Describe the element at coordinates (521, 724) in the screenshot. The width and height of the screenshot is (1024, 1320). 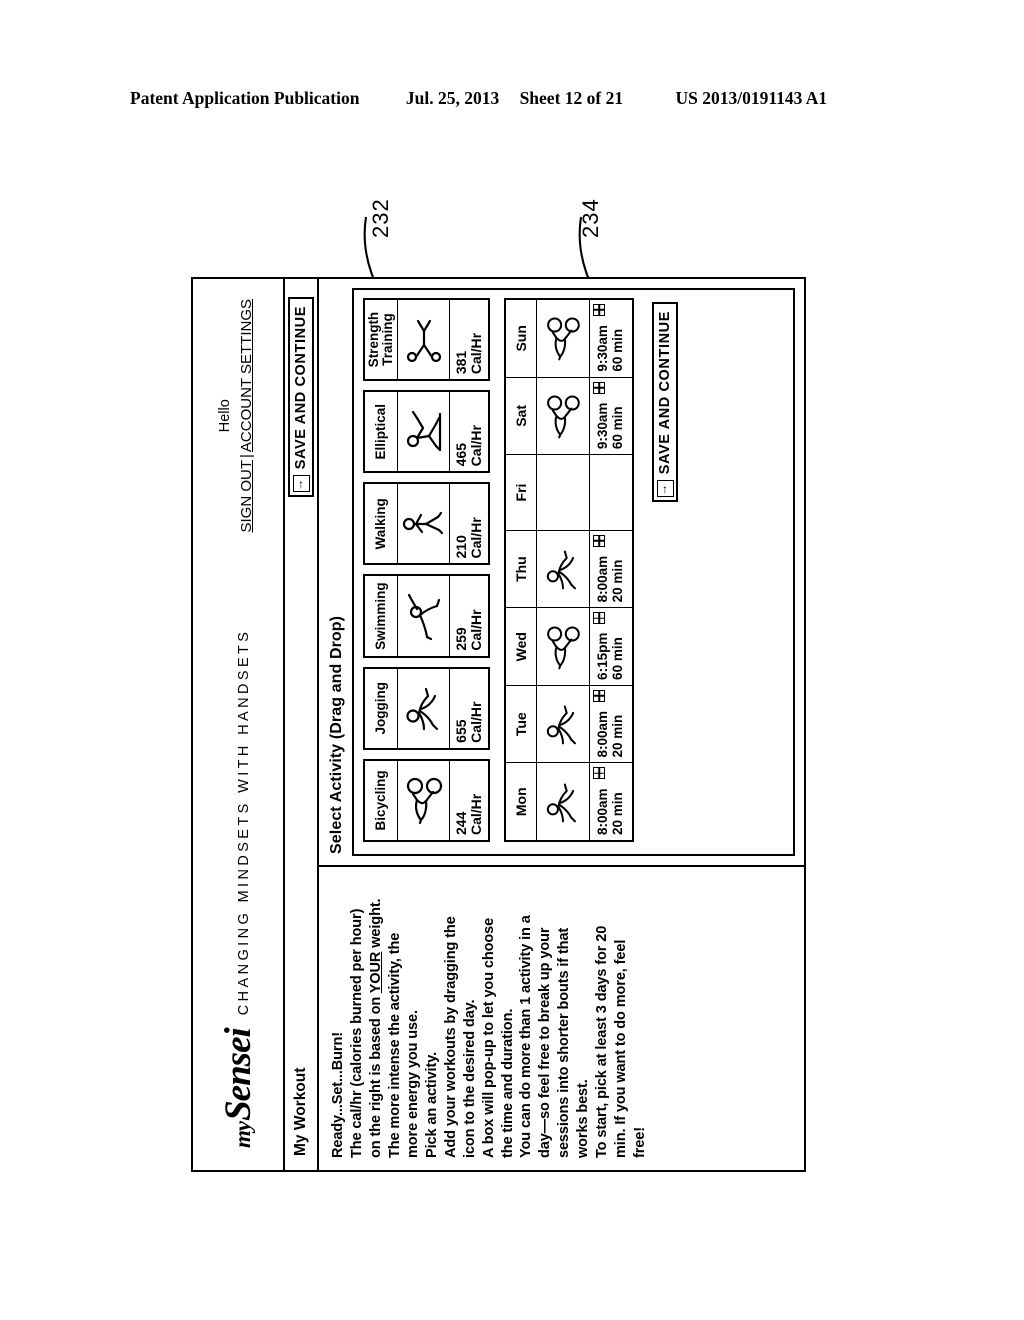
I see `day-header-tue: Tue` at that location.